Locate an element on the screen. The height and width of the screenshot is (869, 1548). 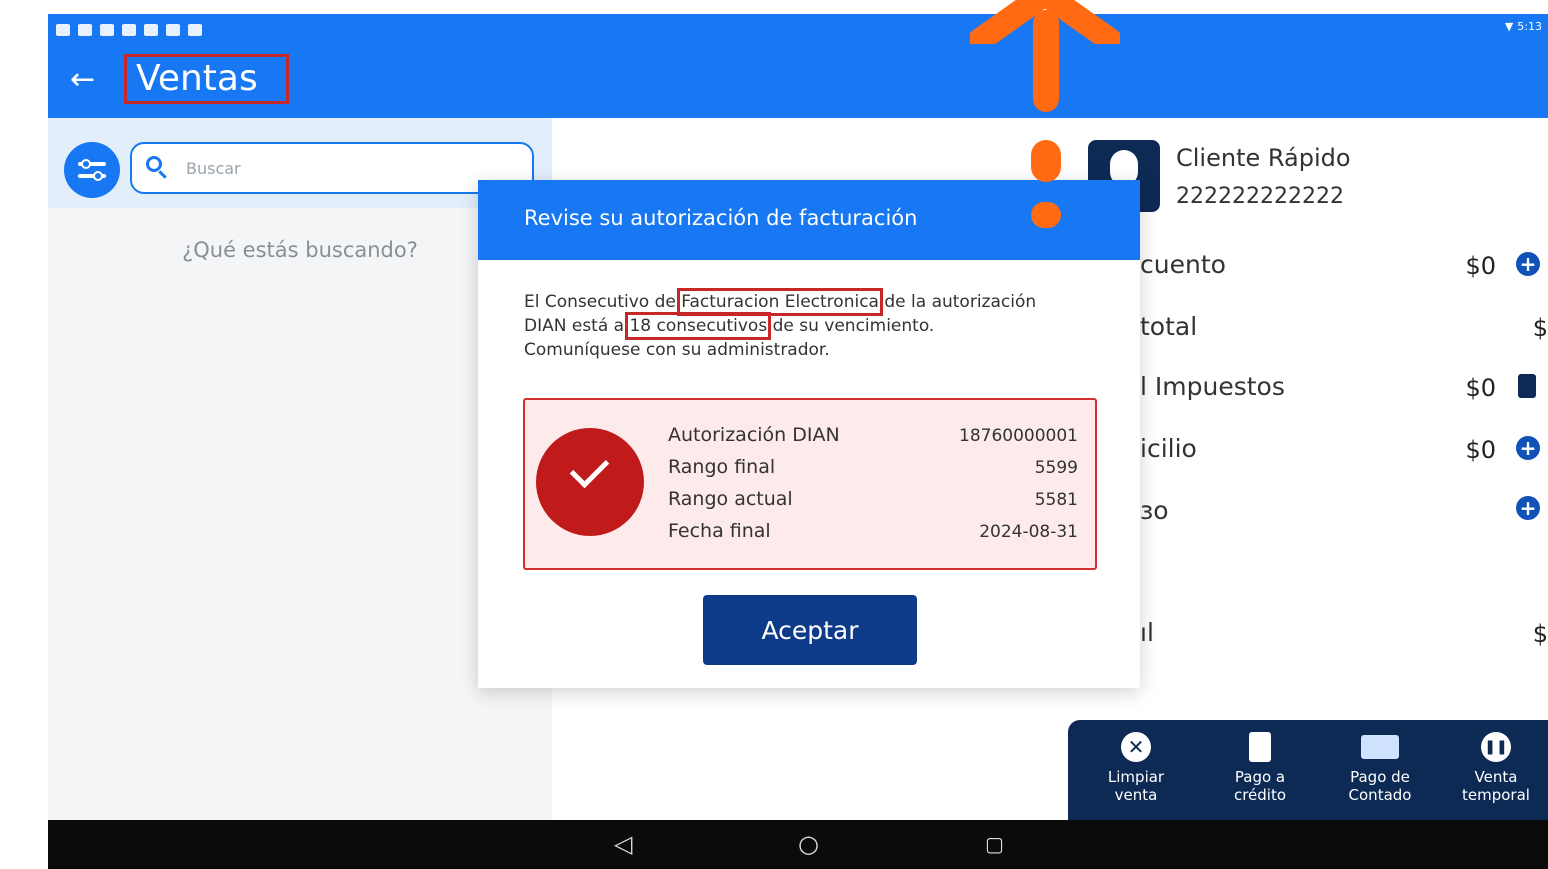
wifi-icon: ▼ is located at coordinates (1509, 26).